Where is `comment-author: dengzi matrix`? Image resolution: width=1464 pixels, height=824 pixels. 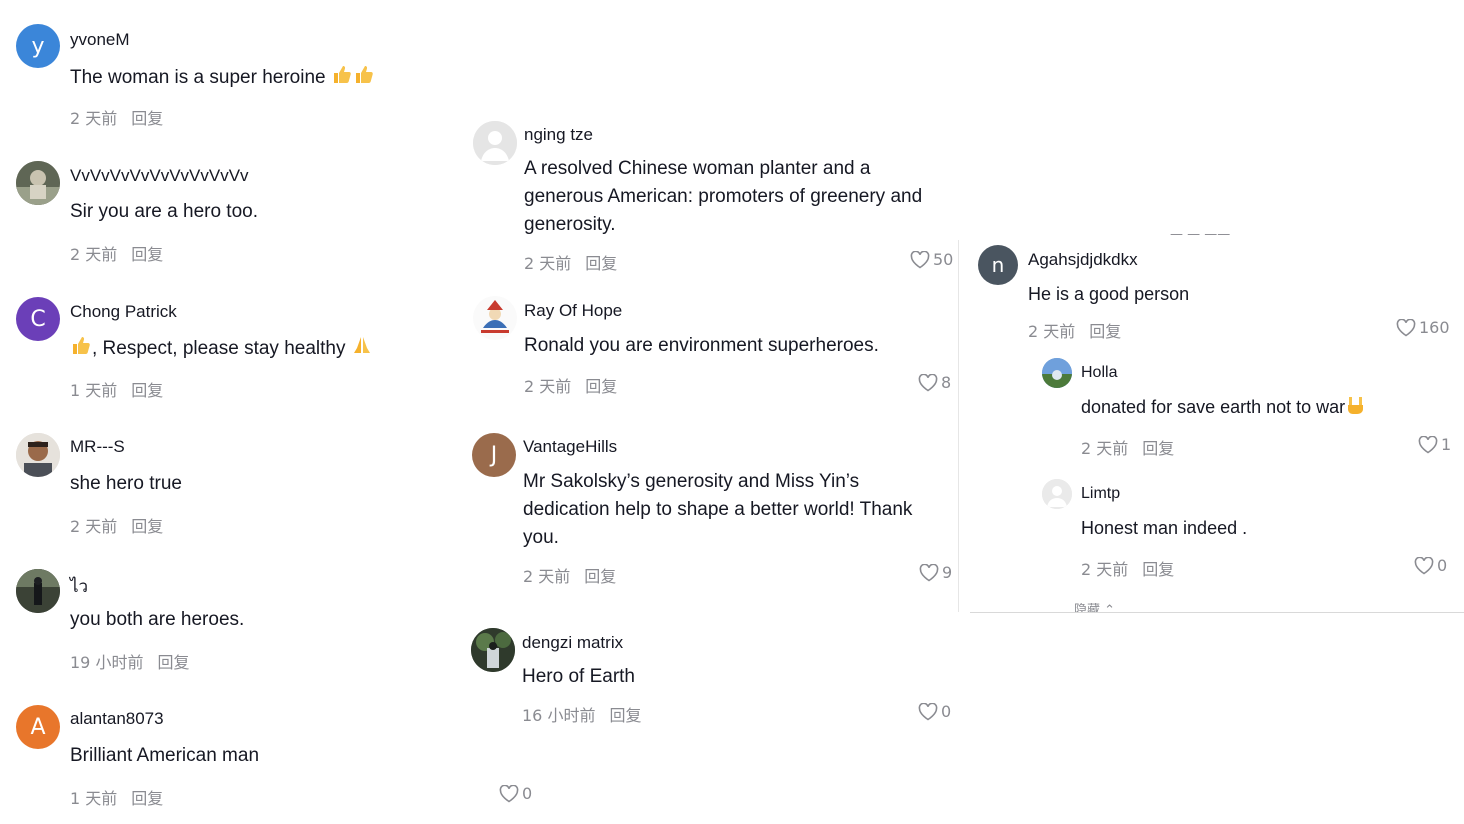
comment-author: dengzi matrix is located at coordinates (572, 643).